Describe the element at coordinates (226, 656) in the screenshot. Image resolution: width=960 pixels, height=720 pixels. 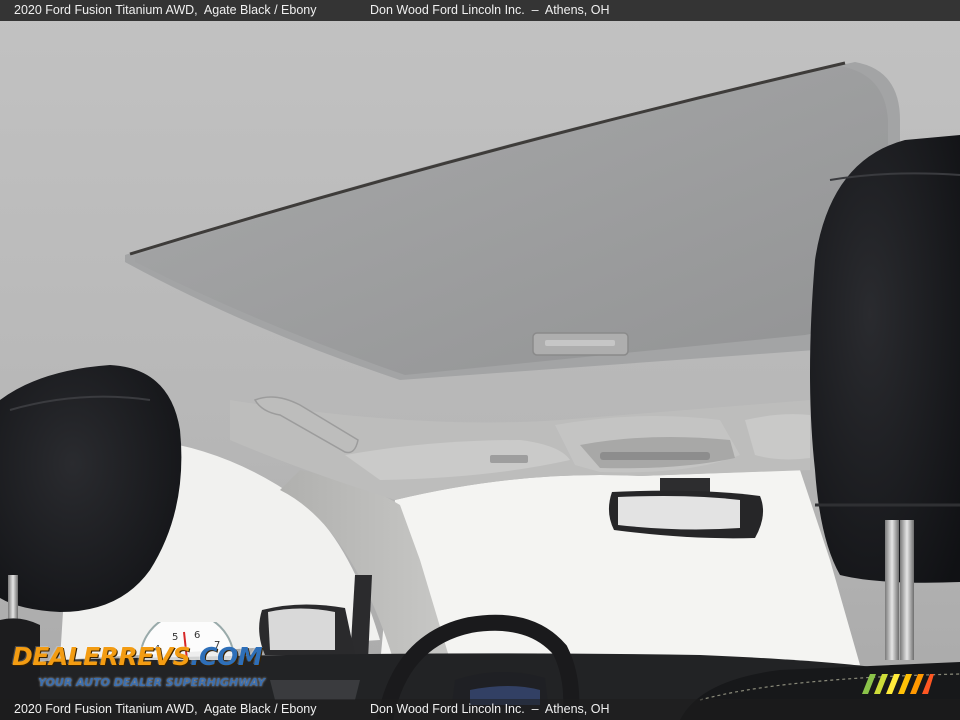
I see `watermark-brand-suffix: .COM` at that location.